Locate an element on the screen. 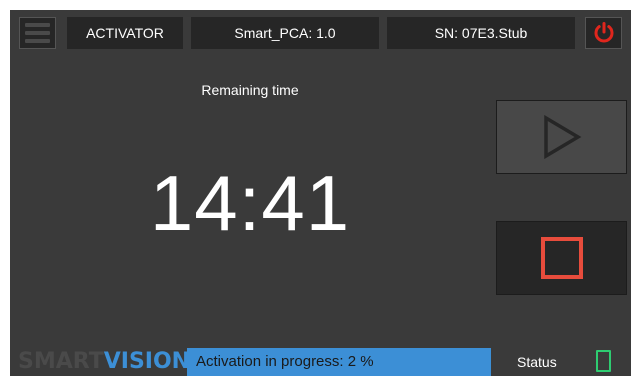 Image resolution: width=631 pixels, height=376 pixels. smartvision-logo: SMART VISION is located at coordinates (104, 361).